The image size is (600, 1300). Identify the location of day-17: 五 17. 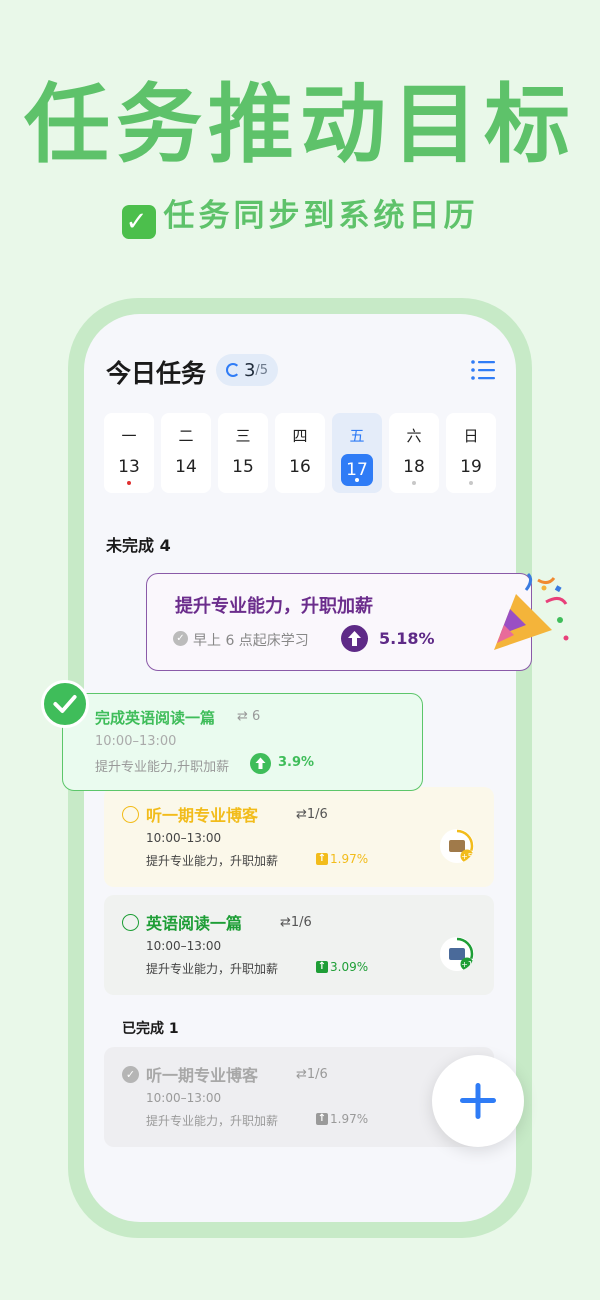
(357, 453).